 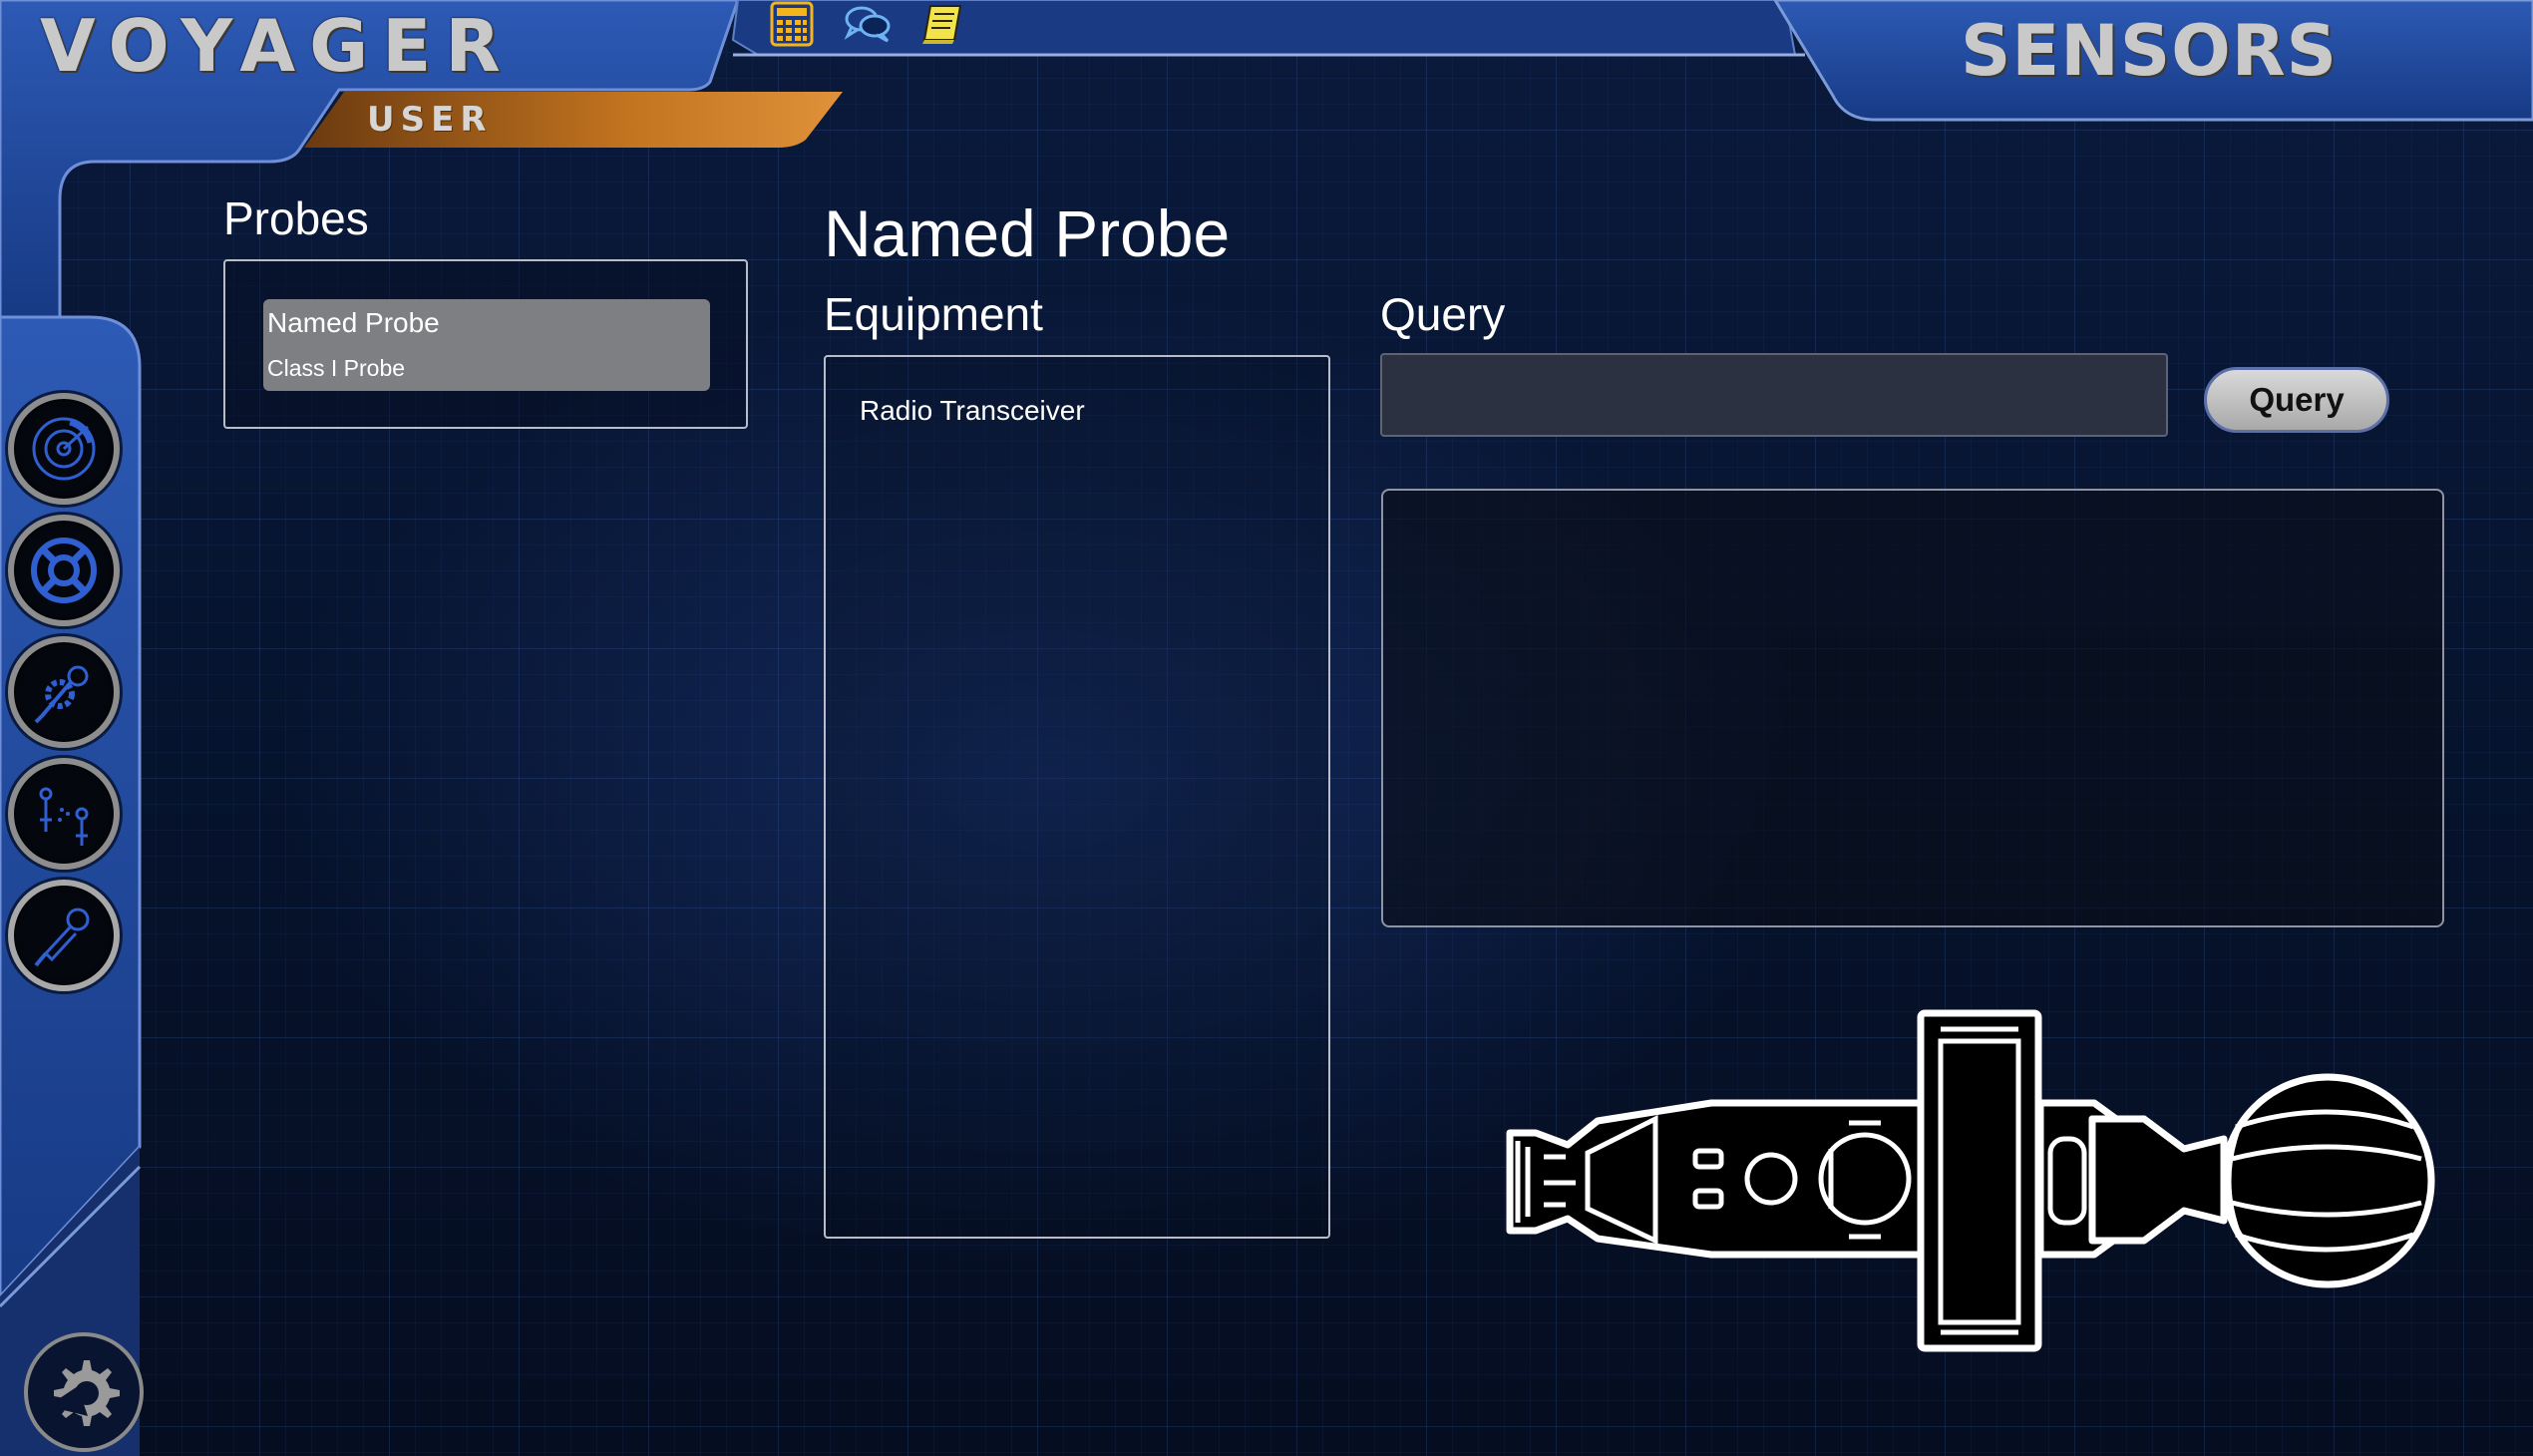 I want to click on gear-icon, so click(x=84, y=1393).